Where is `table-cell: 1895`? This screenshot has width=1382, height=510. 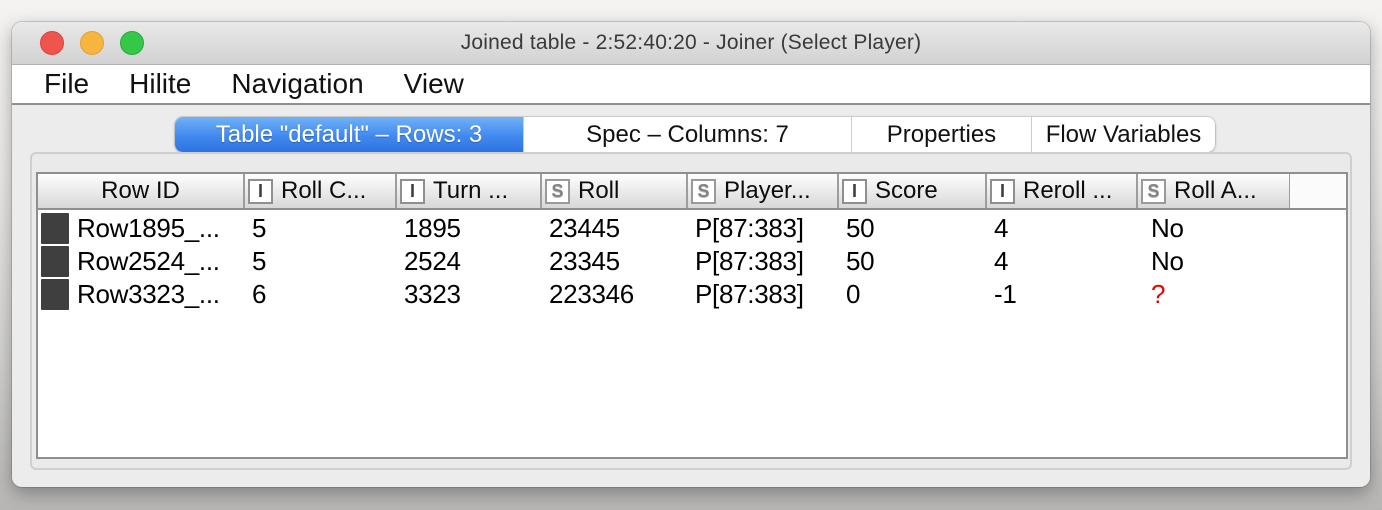 table-cell: 1895 is located at coordinates (468, 228).